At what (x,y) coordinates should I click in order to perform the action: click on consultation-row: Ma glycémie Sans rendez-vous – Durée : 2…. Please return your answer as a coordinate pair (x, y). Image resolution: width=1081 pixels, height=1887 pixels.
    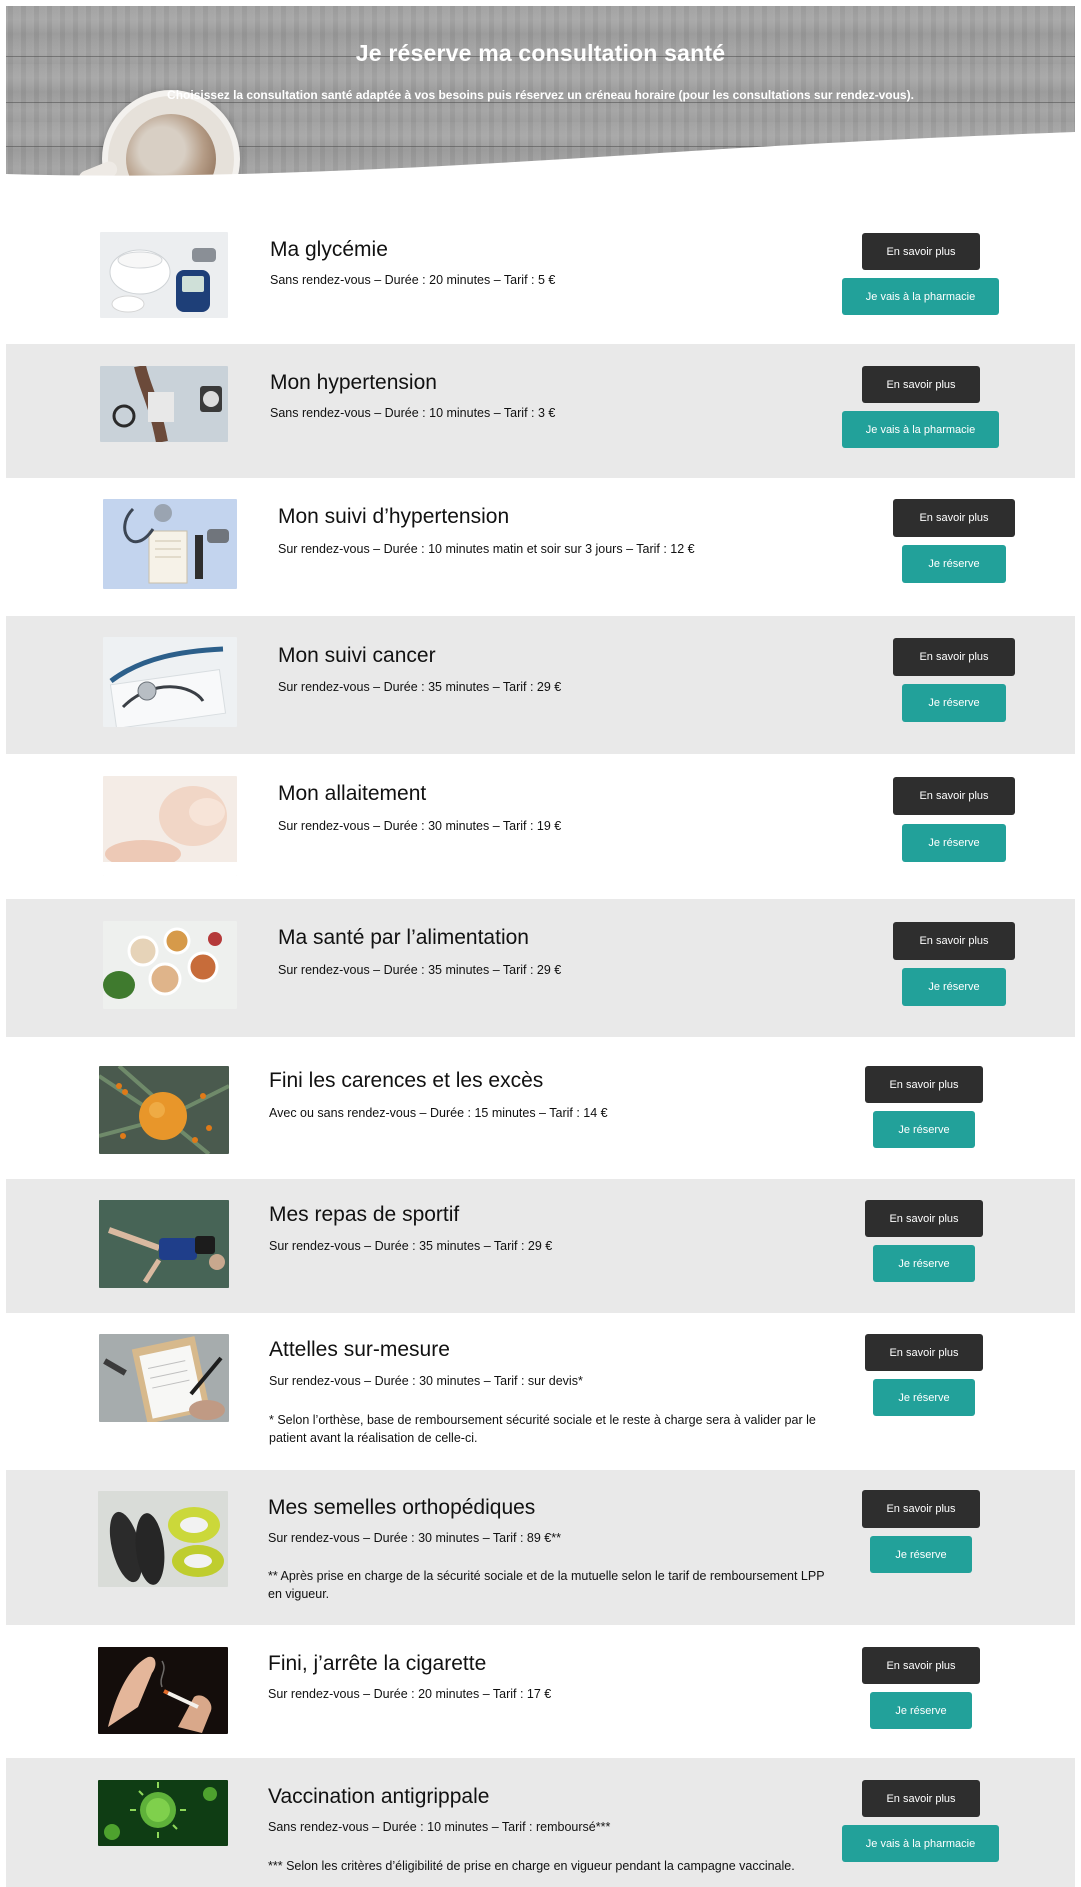
    Looking at the image, I should click on (540, 281).